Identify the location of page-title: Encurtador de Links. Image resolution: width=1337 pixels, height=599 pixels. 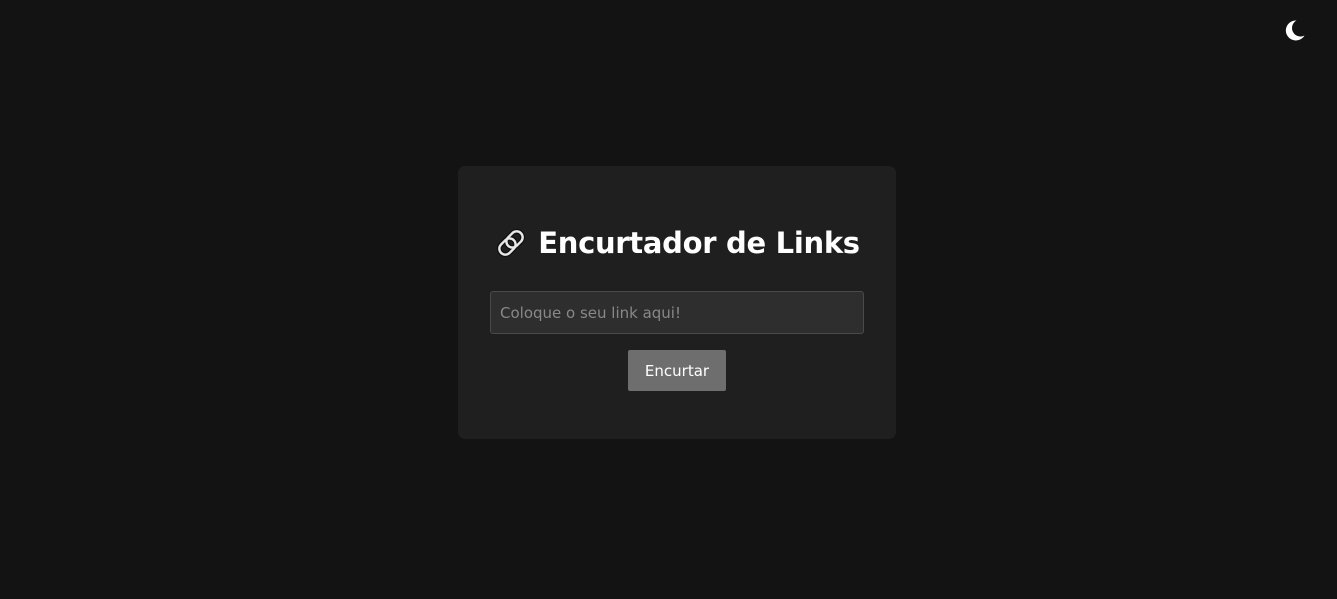
(699, 243).